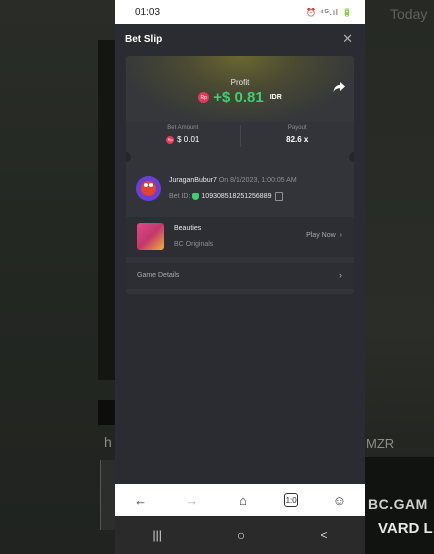  I want to click on game-thumbnail, so click(150, 236).